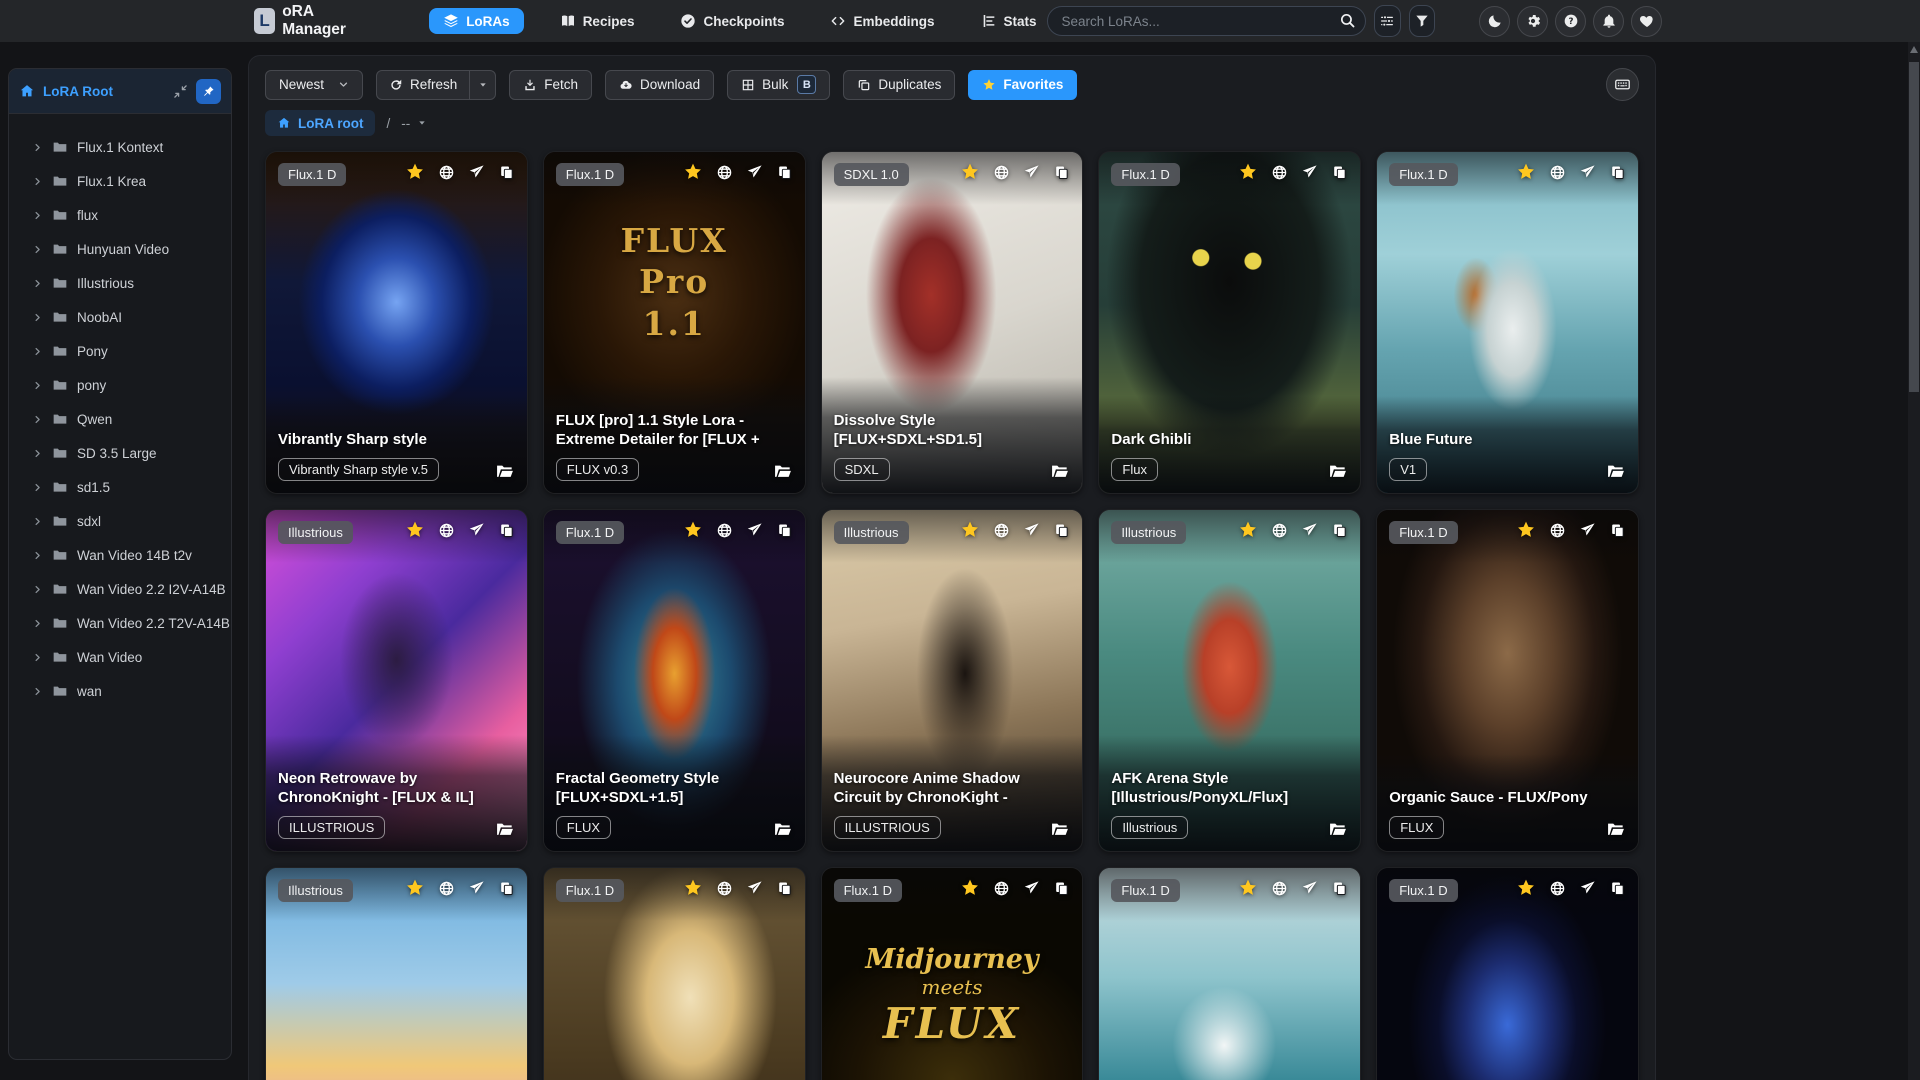 The height and width of the screenshot is (1080, 1920). Describe the element at coordinates (1387, 21) in the screenshot. I see `search-settings-button` at that location.